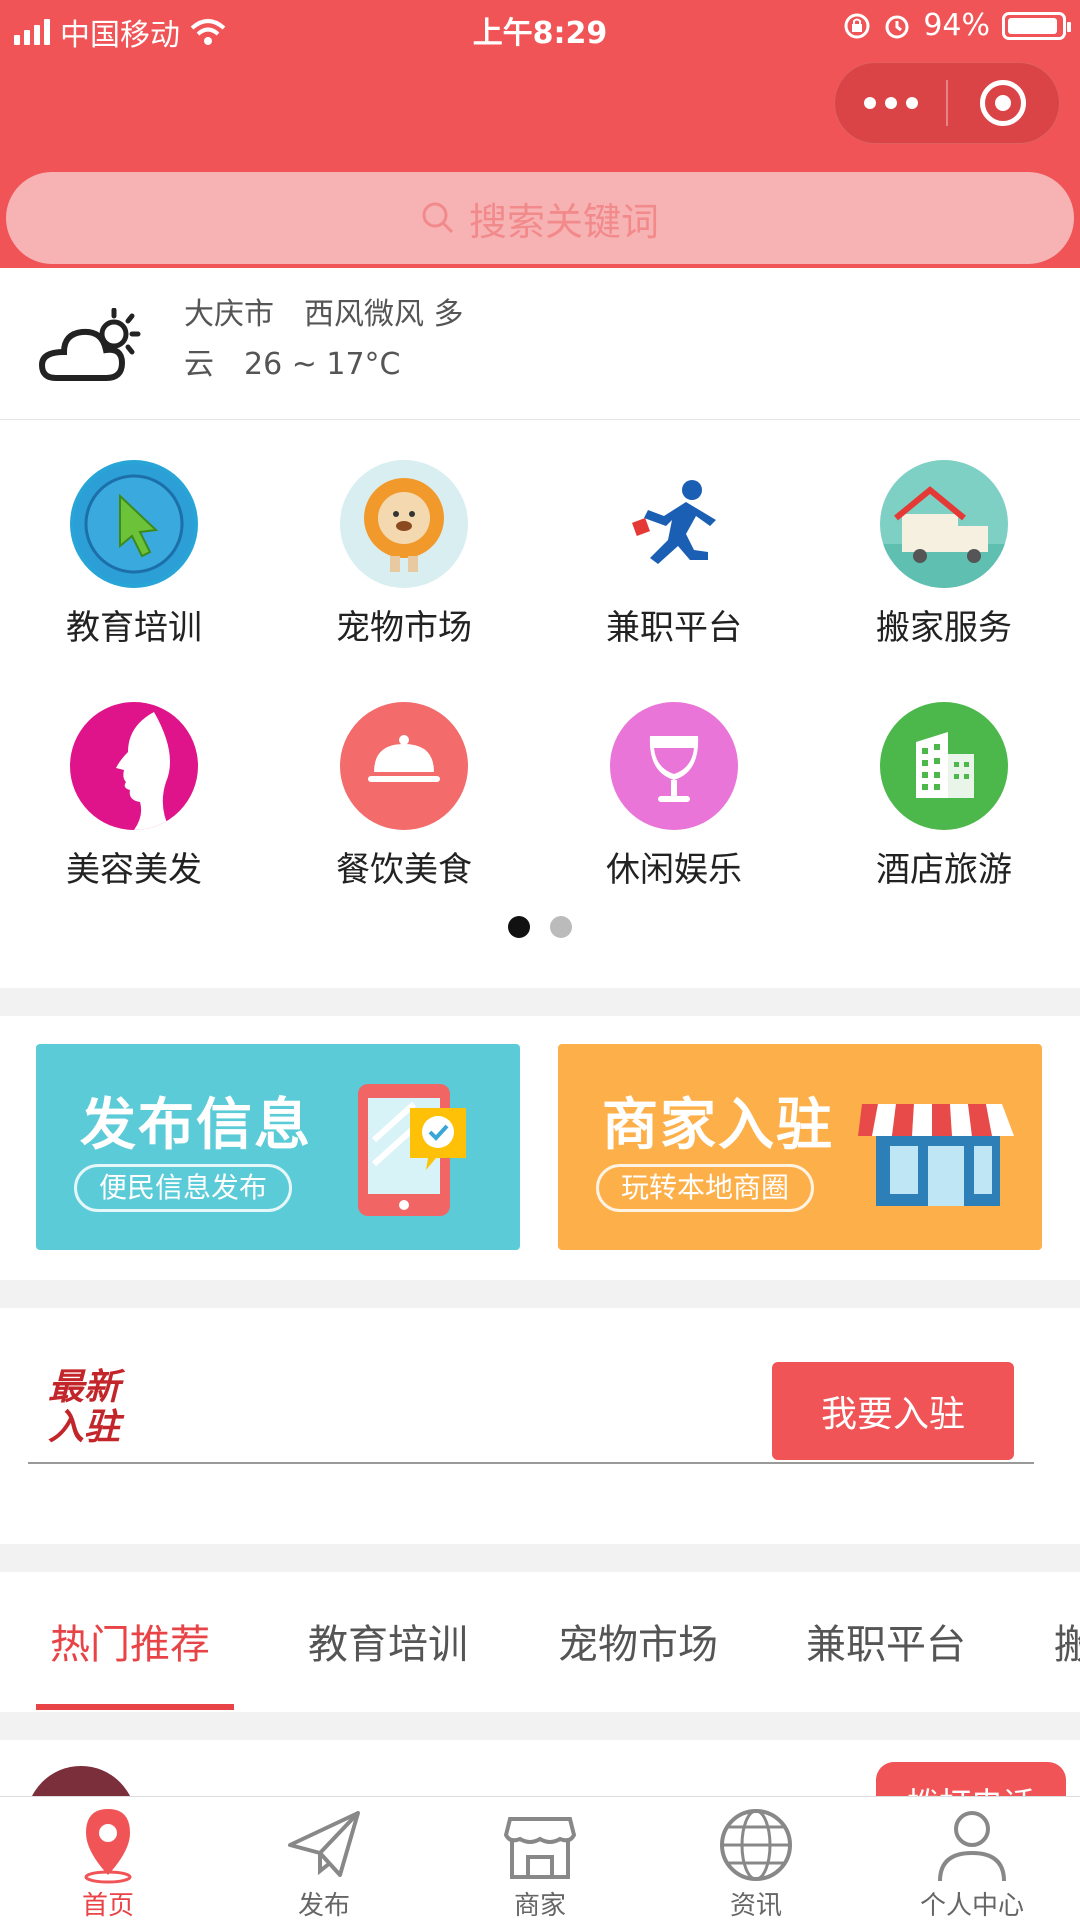 Image resolution: width=1080 pixels, height=1920 pixels. What do you see at coordinates (438, 218) in the screenshot?
I see `search-icon` at bounding box center [438, 218].